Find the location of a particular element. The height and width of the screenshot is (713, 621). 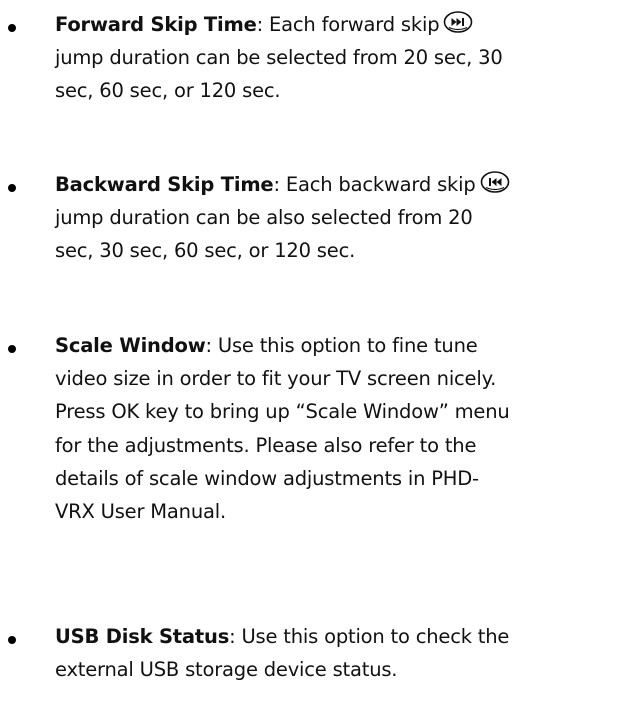

item-line: sec, 30 sec, 60 sec, or 120 sec. is located at coordinates (205, 251).